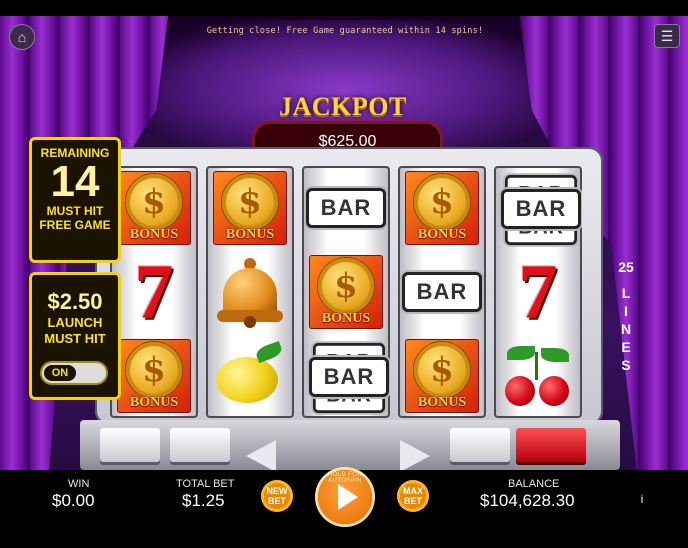  What do you see at coordinates (415, 456) in the screenshot?
I see `increase-bet-arrow-icon` at bounding box center [415, 456].